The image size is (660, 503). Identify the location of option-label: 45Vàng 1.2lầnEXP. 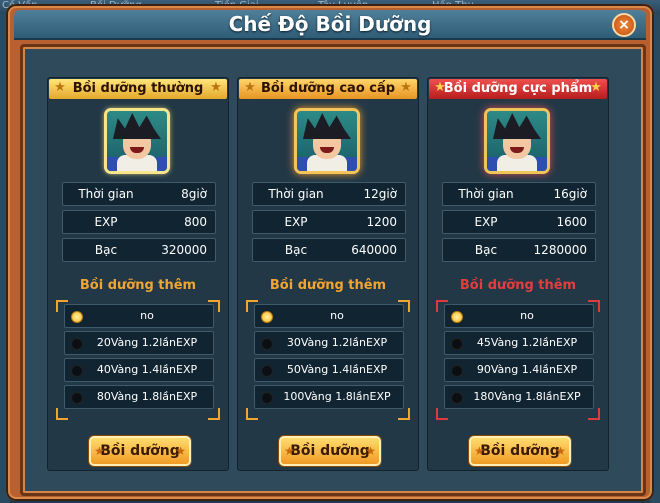
(527, 342).